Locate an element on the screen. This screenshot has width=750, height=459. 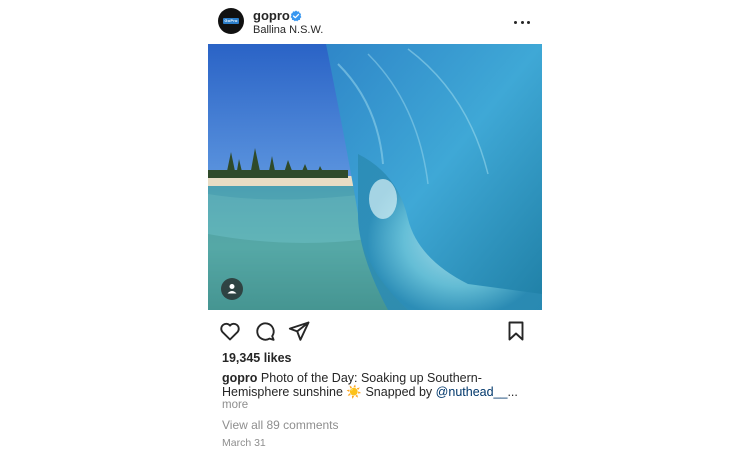
caption-mention: @nuthead__ is located at coordinates (472, 392).